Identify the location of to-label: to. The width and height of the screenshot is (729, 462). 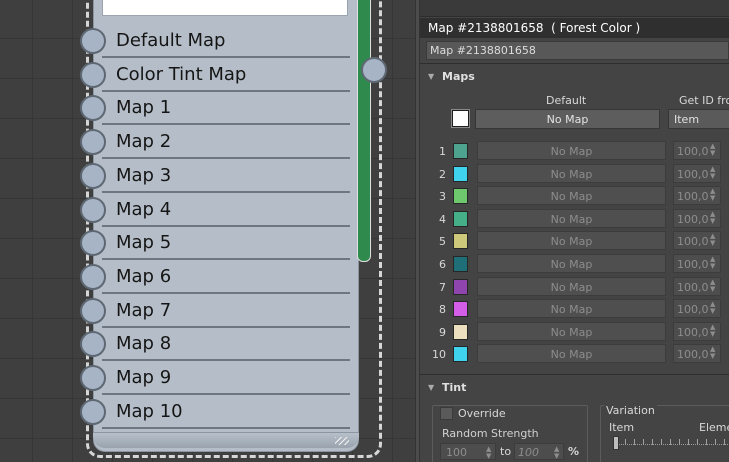
(506, 451).